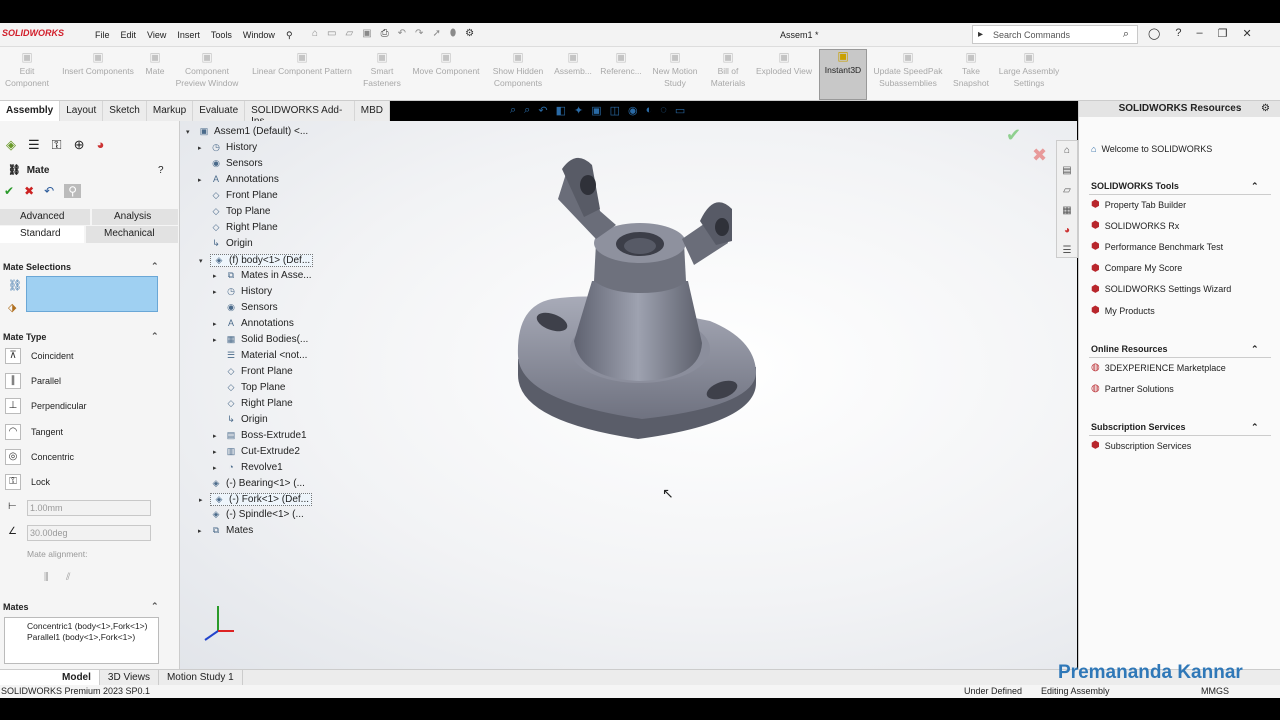 This screenshot has width=1280, height=720. I want to click on bottom-tab-motion-study-1: Motion Study 1, so click(201, 677).